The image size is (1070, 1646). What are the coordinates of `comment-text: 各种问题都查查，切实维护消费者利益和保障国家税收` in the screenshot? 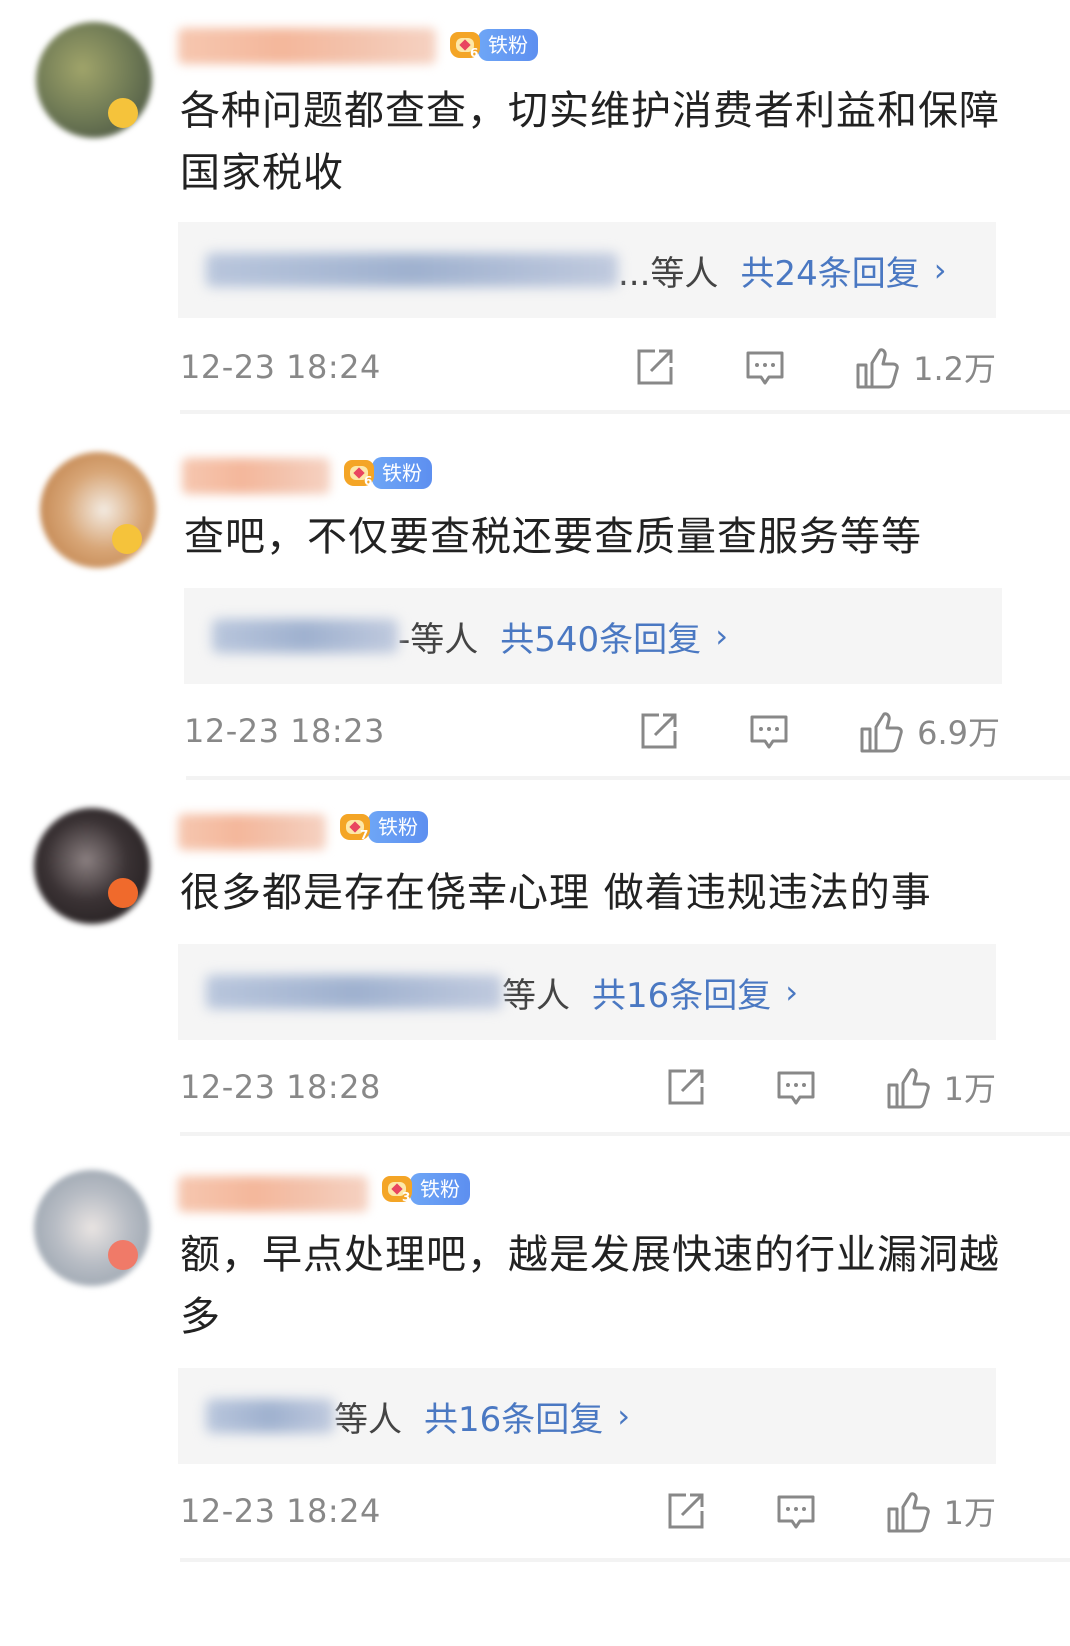 It's located at (590, 142).